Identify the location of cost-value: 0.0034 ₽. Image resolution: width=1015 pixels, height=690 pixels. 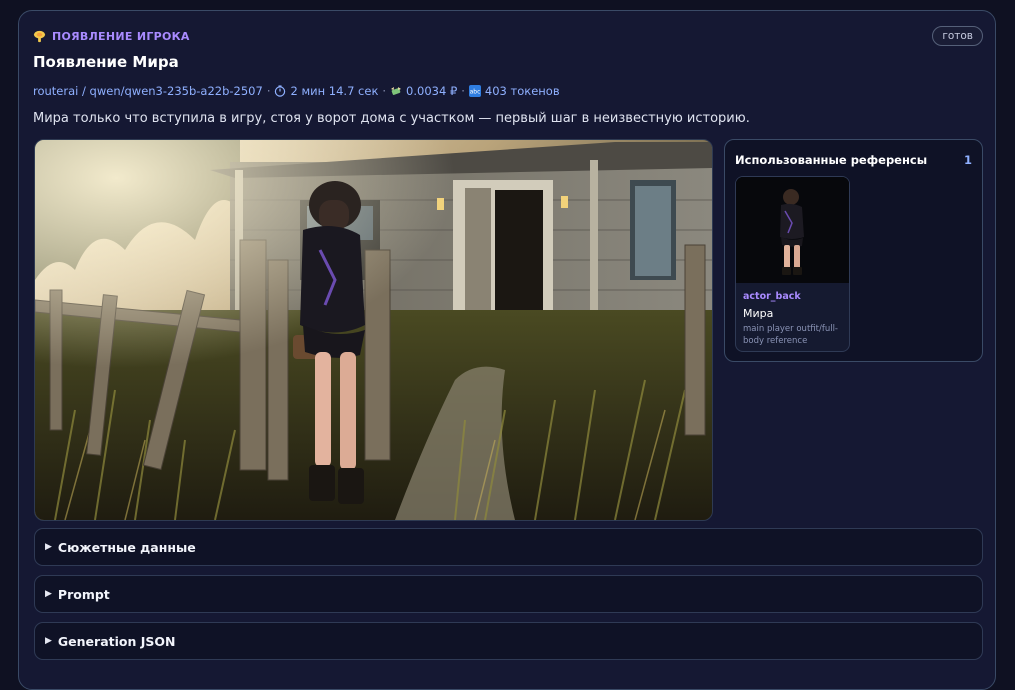
(432, 91).